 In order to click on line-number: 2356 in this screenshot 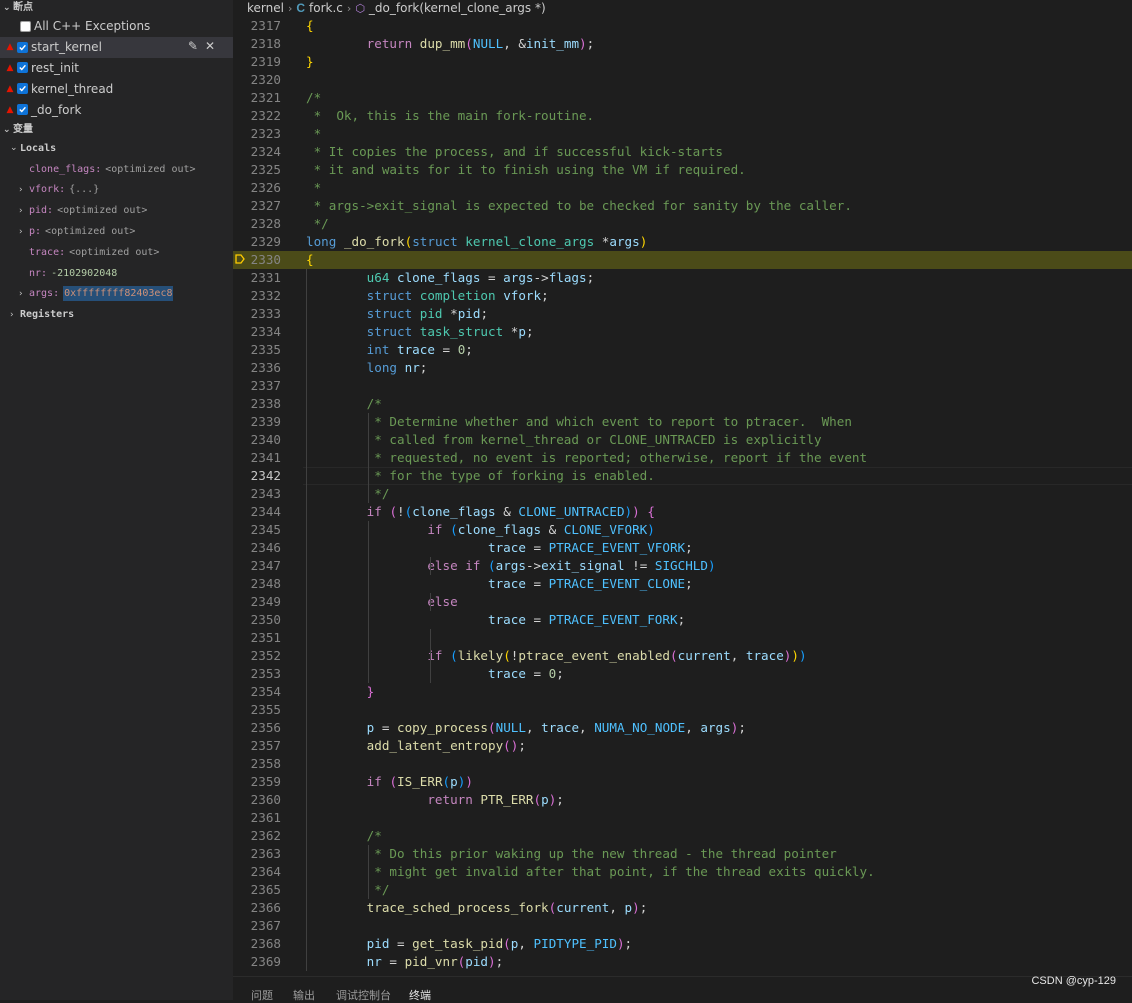, I will do `click(257, 728)`.